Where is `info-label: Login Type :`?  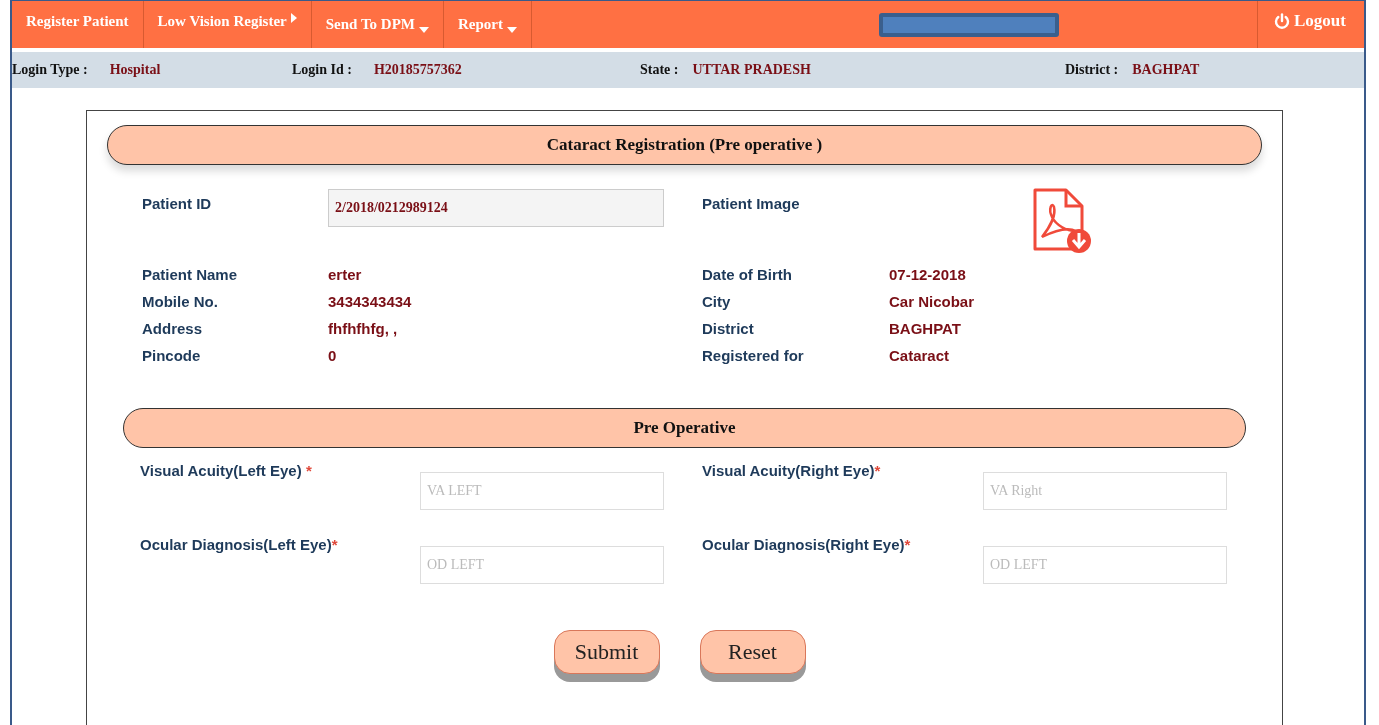 info-label: Login Type : is located at coordinates (50, 70).